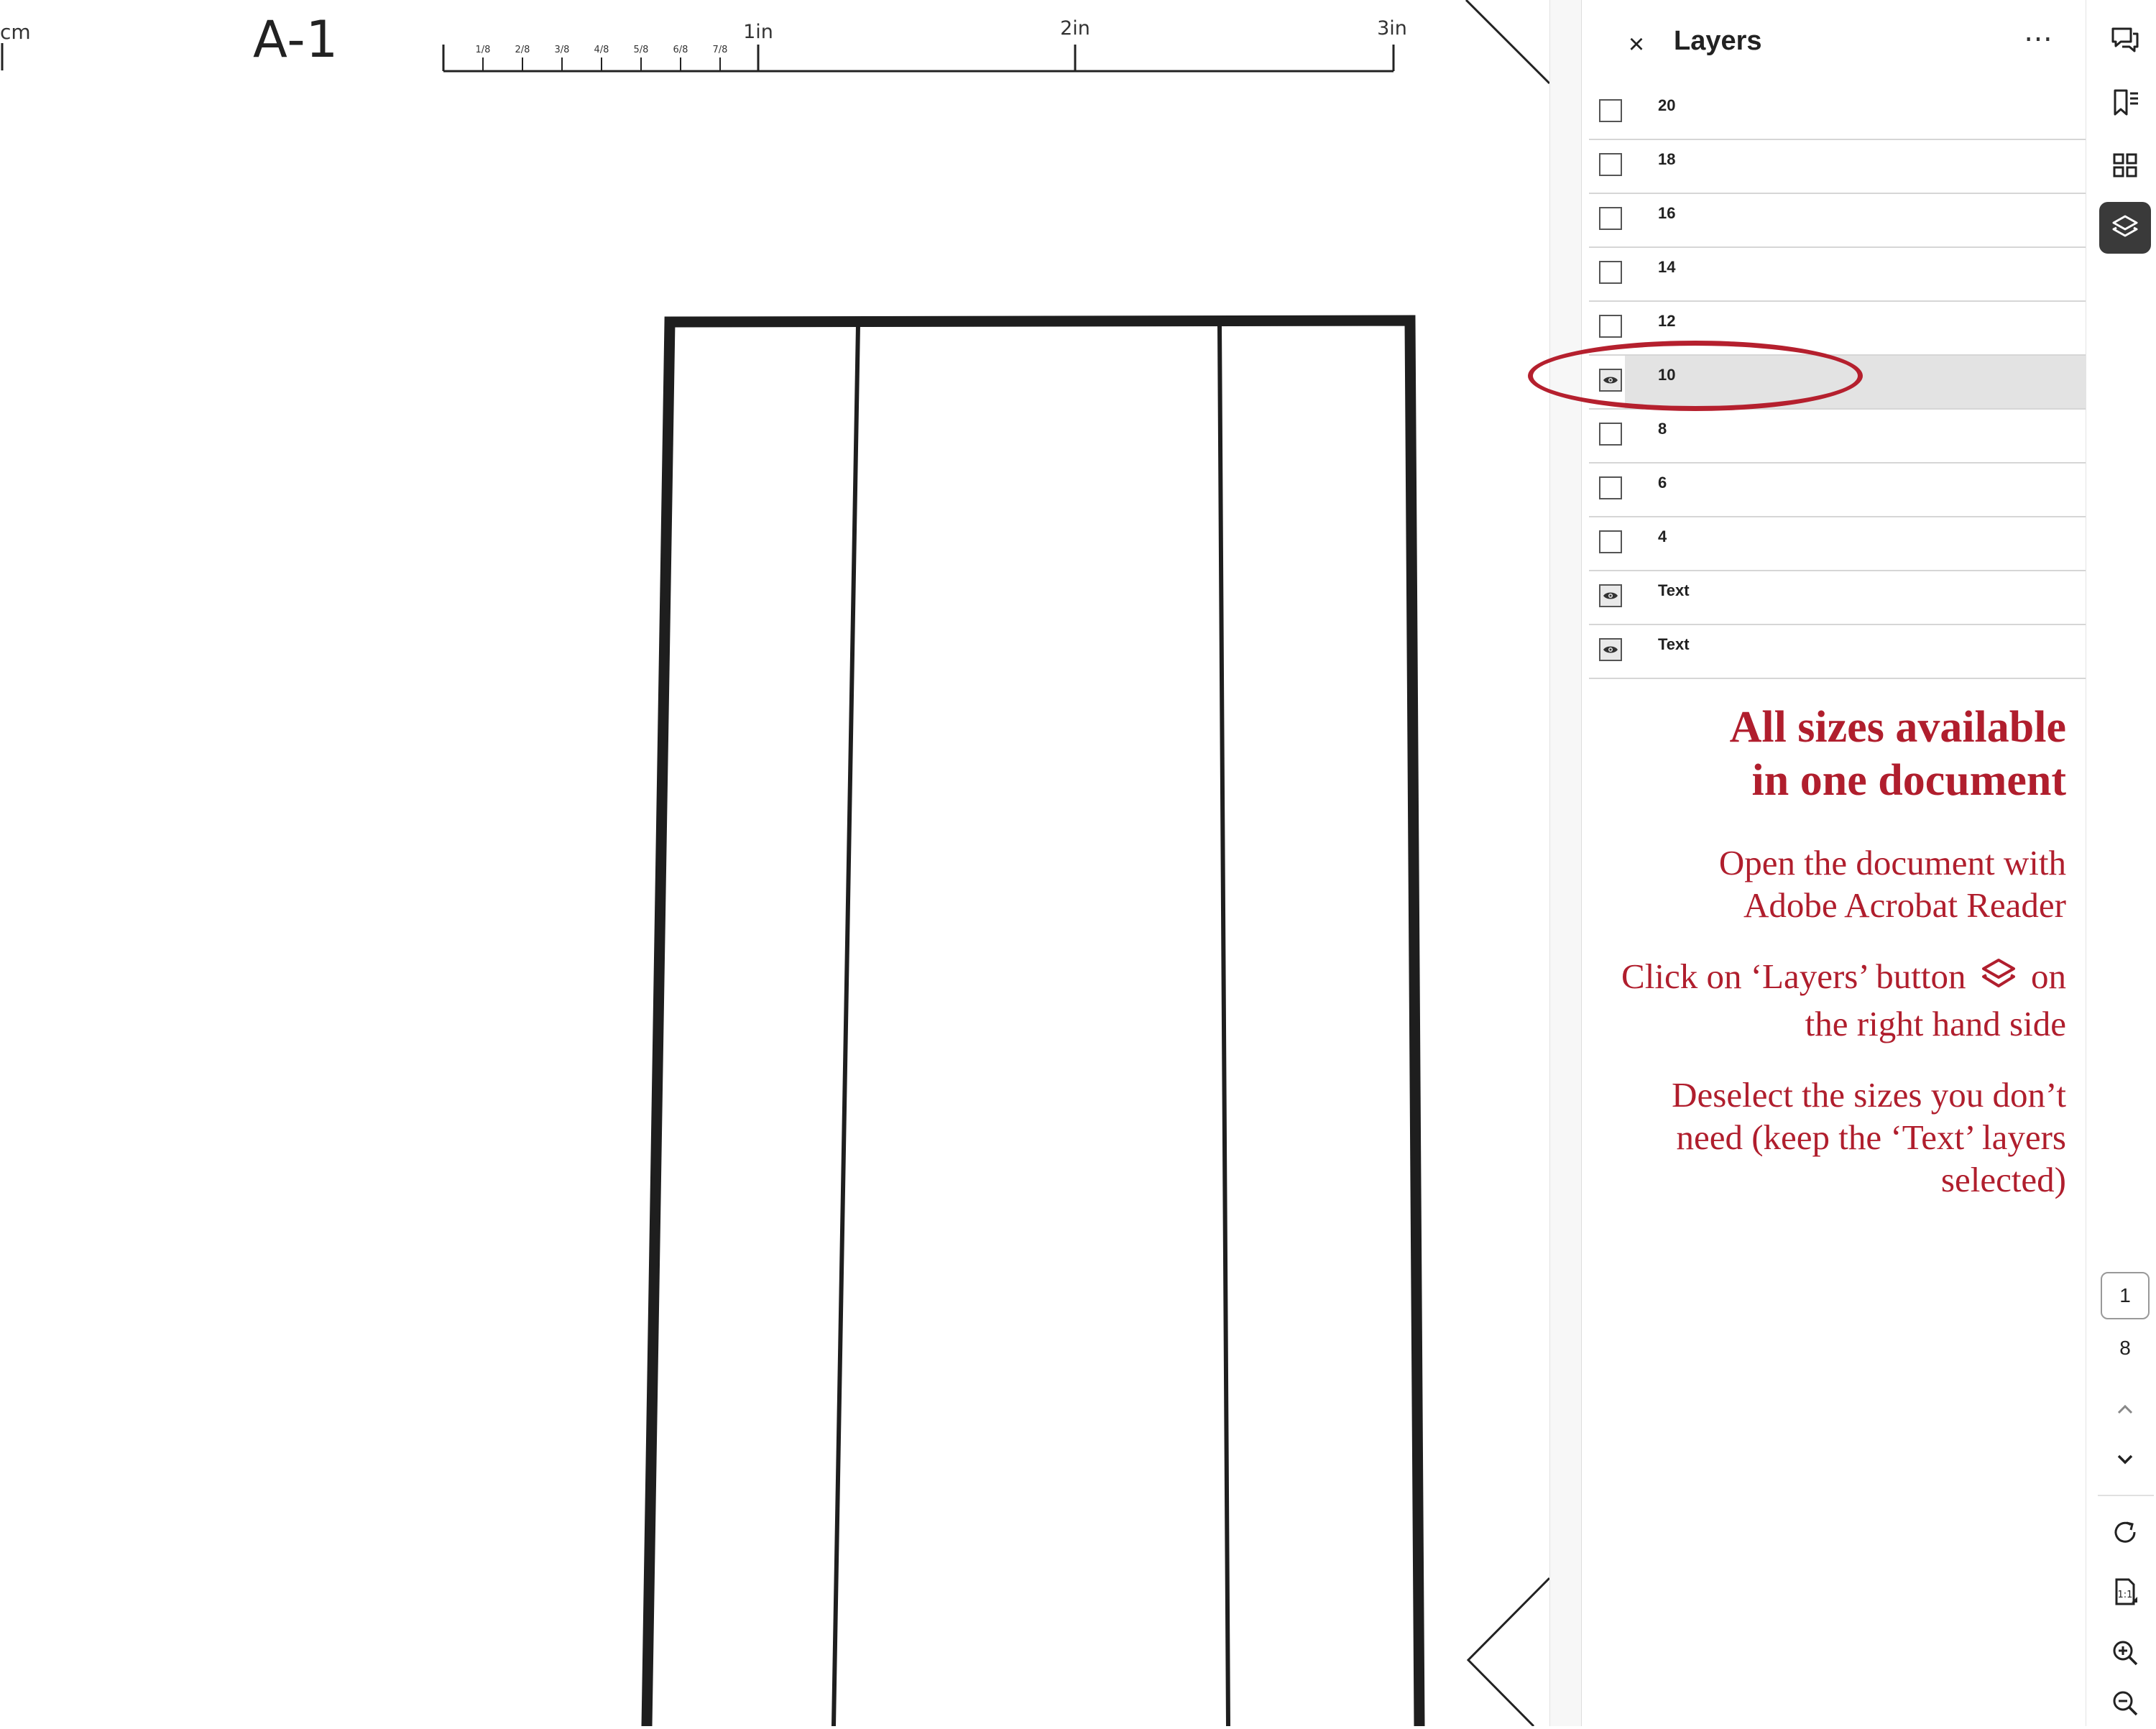 The image size is (2156, 1729). I want to click on instructions-title-line: in one document, so click(1909, 780).